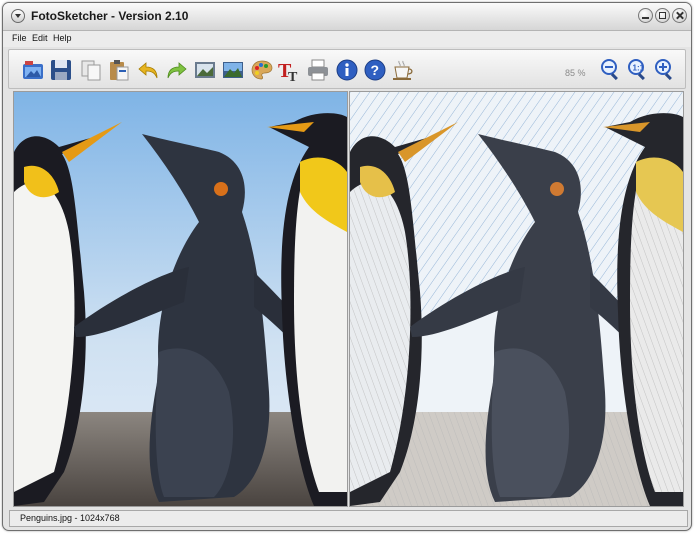  What do you see at coordinates (347, 39) in the screenshot?
I see `menu-bar: File Edit Help` at bounding box center [347, 39].